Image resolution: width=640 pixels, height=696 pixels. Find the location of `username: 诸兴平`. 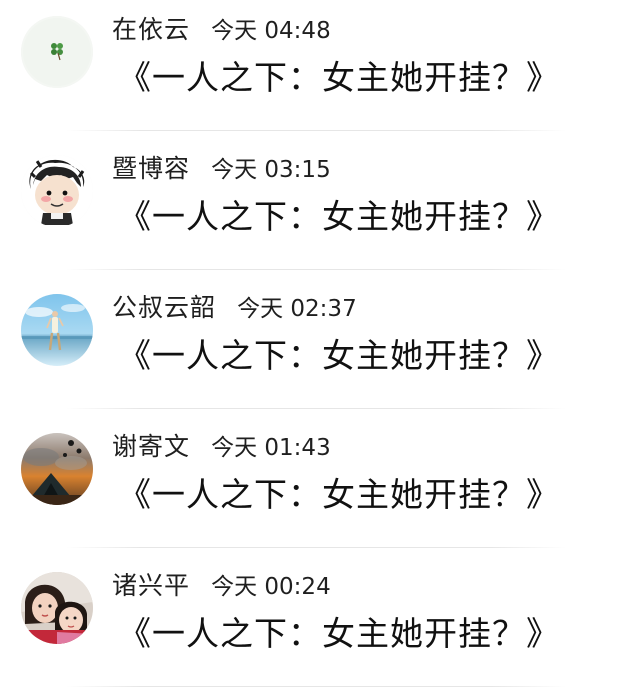

username: 诸兴平 is located at coordinates (151, 585).